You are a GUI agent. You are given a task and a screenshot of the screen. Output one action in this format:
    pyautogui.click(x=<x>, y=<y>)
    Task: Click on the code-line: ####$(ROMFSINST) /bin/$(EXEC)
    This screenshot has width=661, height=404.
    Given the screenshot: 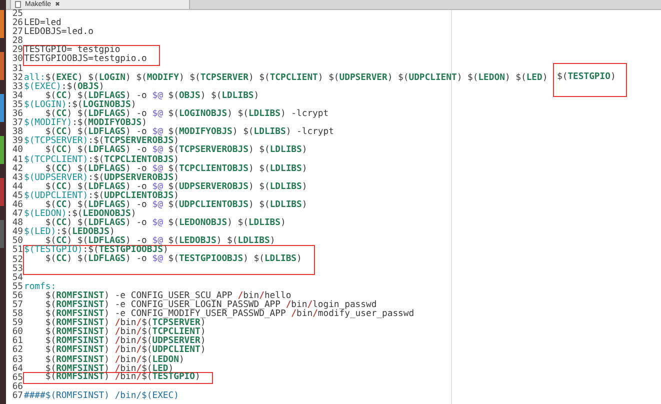 What is the action you would take?
    pyautogui.click(x=101, y=397)
    